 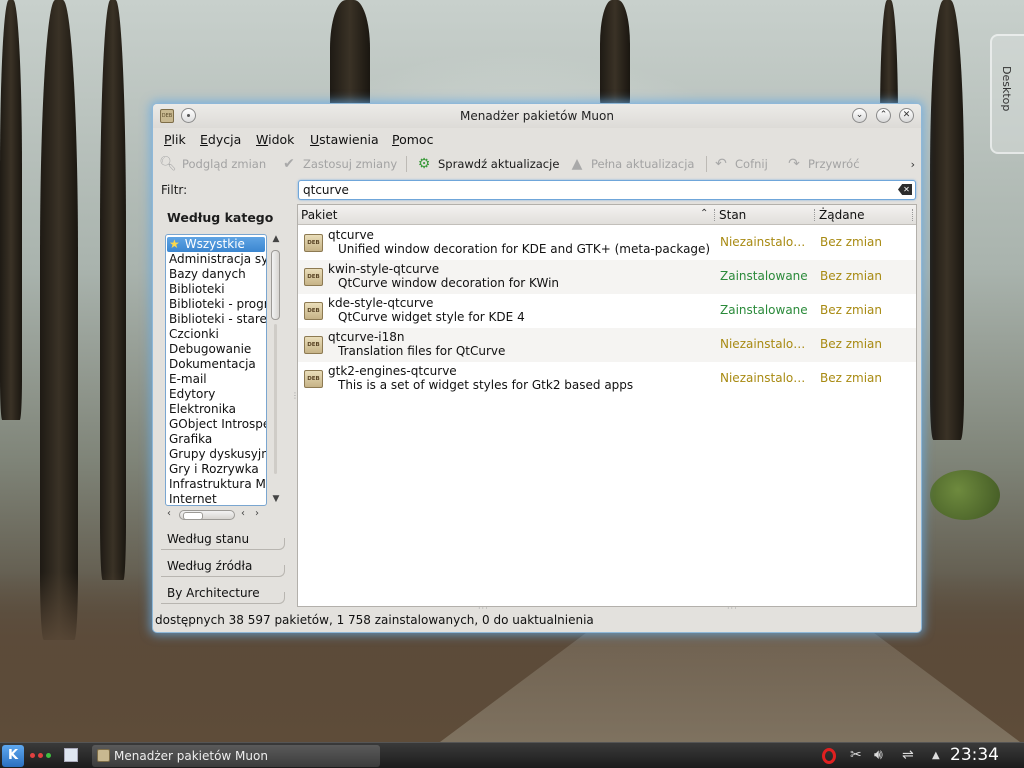 I want to click on category-item: Grupy dyskusyjne, so click(x=216, y=454).